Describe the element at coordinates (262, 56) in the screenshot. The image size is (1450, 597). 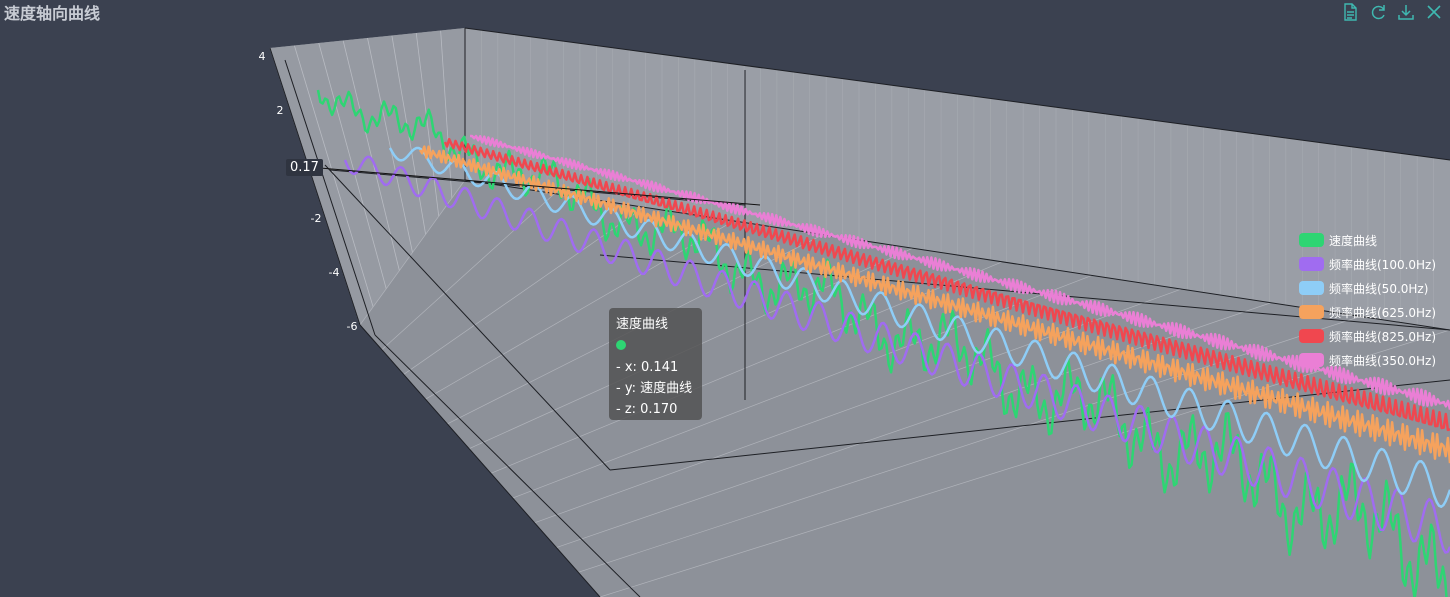
I see `z-tick-label: 4` at that location.